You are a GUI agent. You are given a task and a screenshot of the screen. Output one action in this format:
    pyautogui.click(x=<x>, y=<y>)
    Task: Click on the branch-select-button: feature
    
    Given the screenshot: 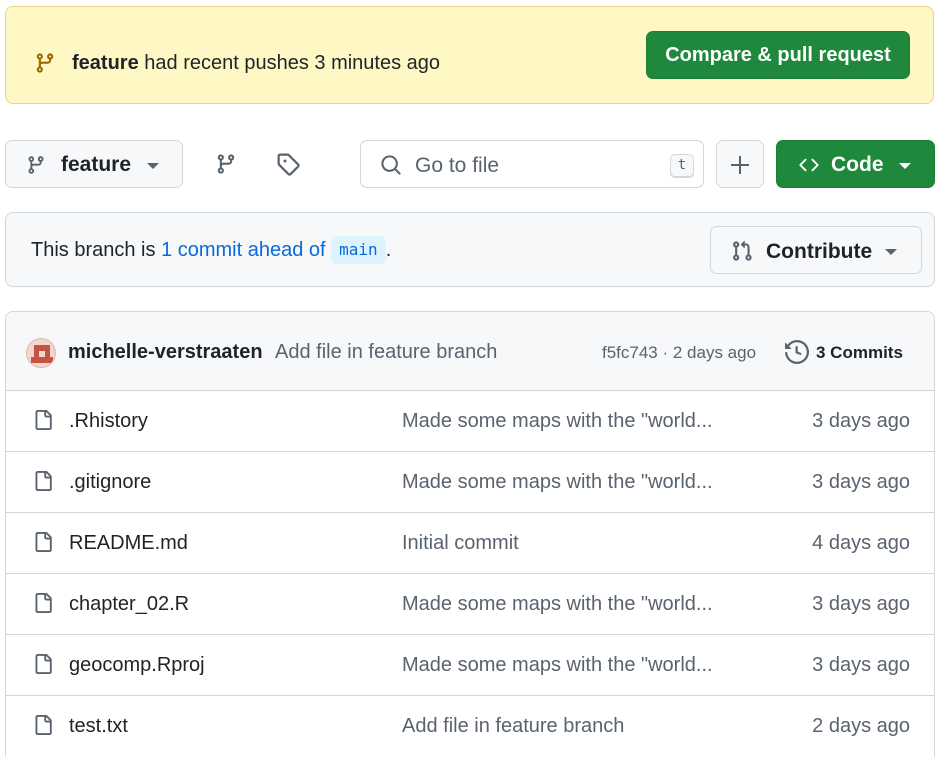 What is the action you would take?
    pyautogui.click(x=94, y=164)
    